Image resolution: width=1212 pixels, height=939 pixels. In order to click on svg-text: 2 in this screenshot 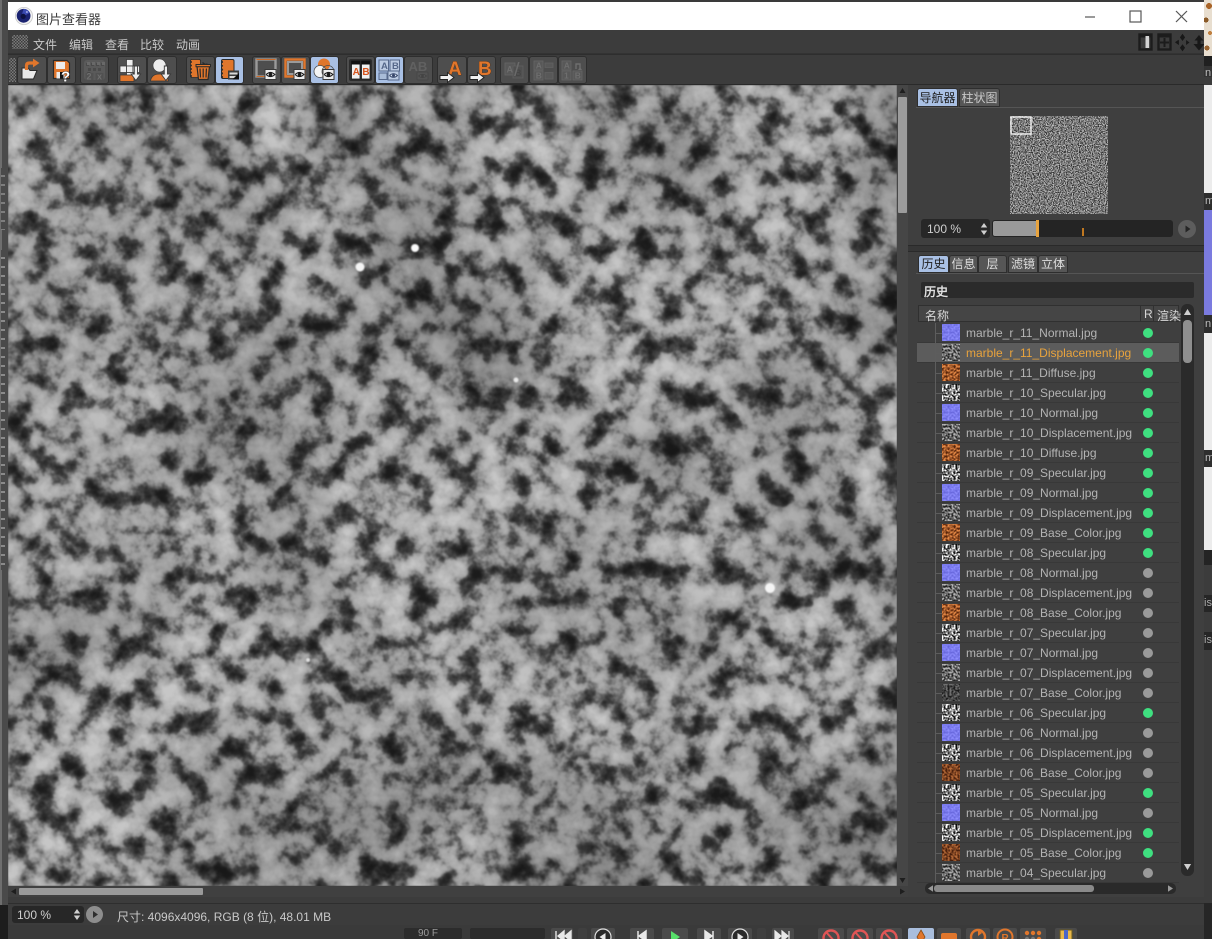, I will do `click(89, 77)`.